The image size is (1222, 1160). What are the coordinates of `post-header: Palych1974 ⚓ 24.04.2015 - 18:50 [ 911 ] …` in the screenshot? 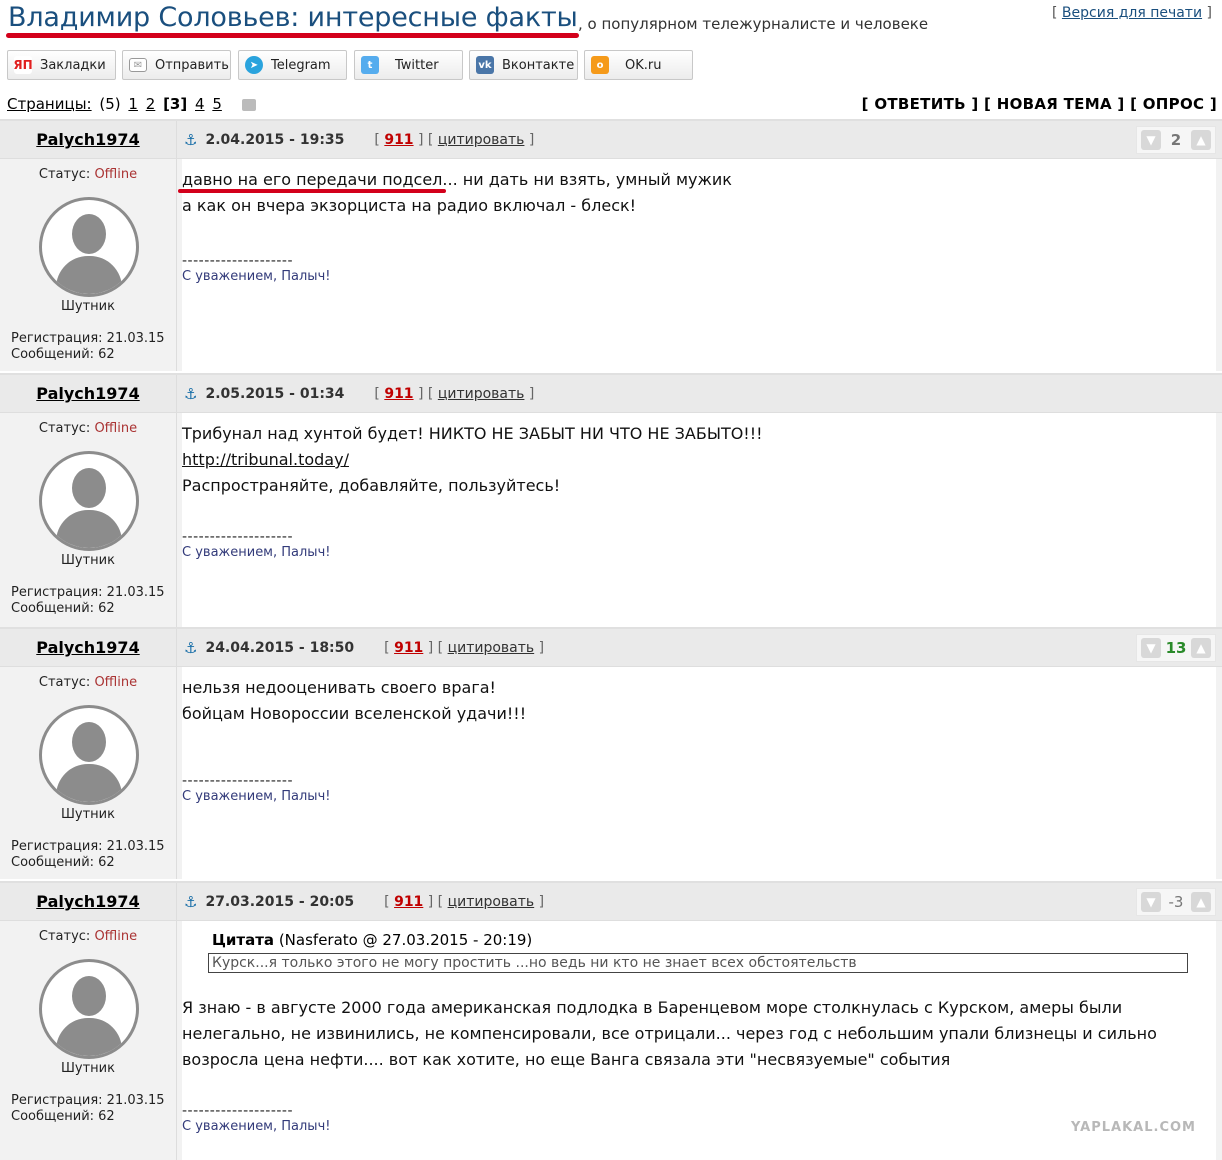 It's located at (611, 648).